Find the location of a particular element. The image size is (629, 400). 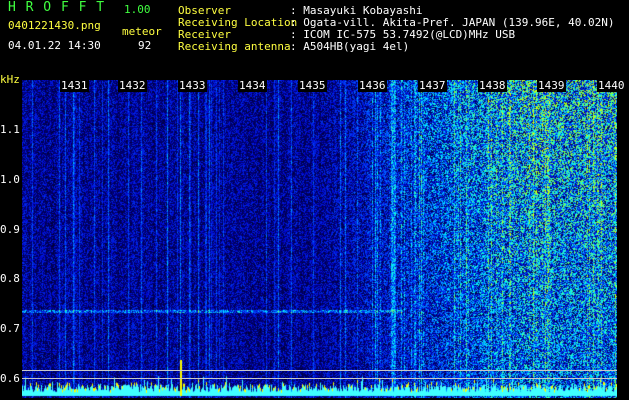

y-tick-label: 0.9 is located at coordinates (10, 229).